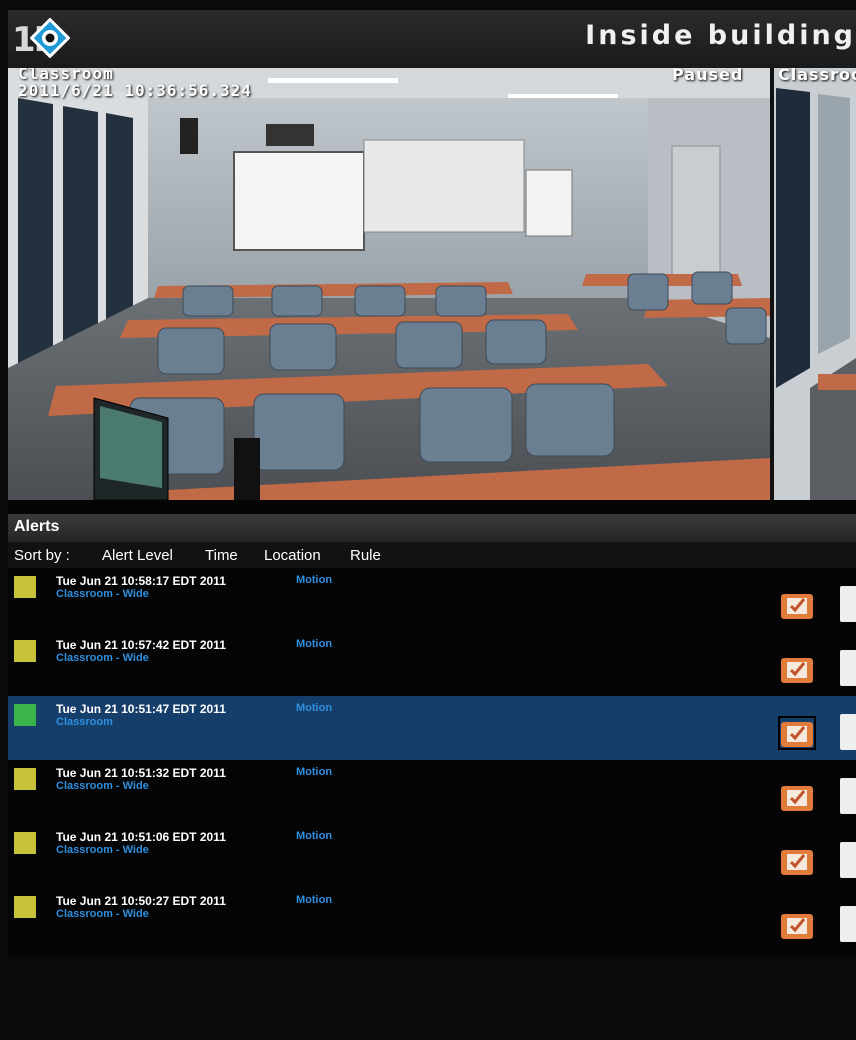 This screenshot has width=856, height=1040. What do you see at coordinates (141, 901) in the screenshot?
I see `alert-time: Tue Jun 21 10:50:27 EDT 2011` at bounding box center [141, 901].